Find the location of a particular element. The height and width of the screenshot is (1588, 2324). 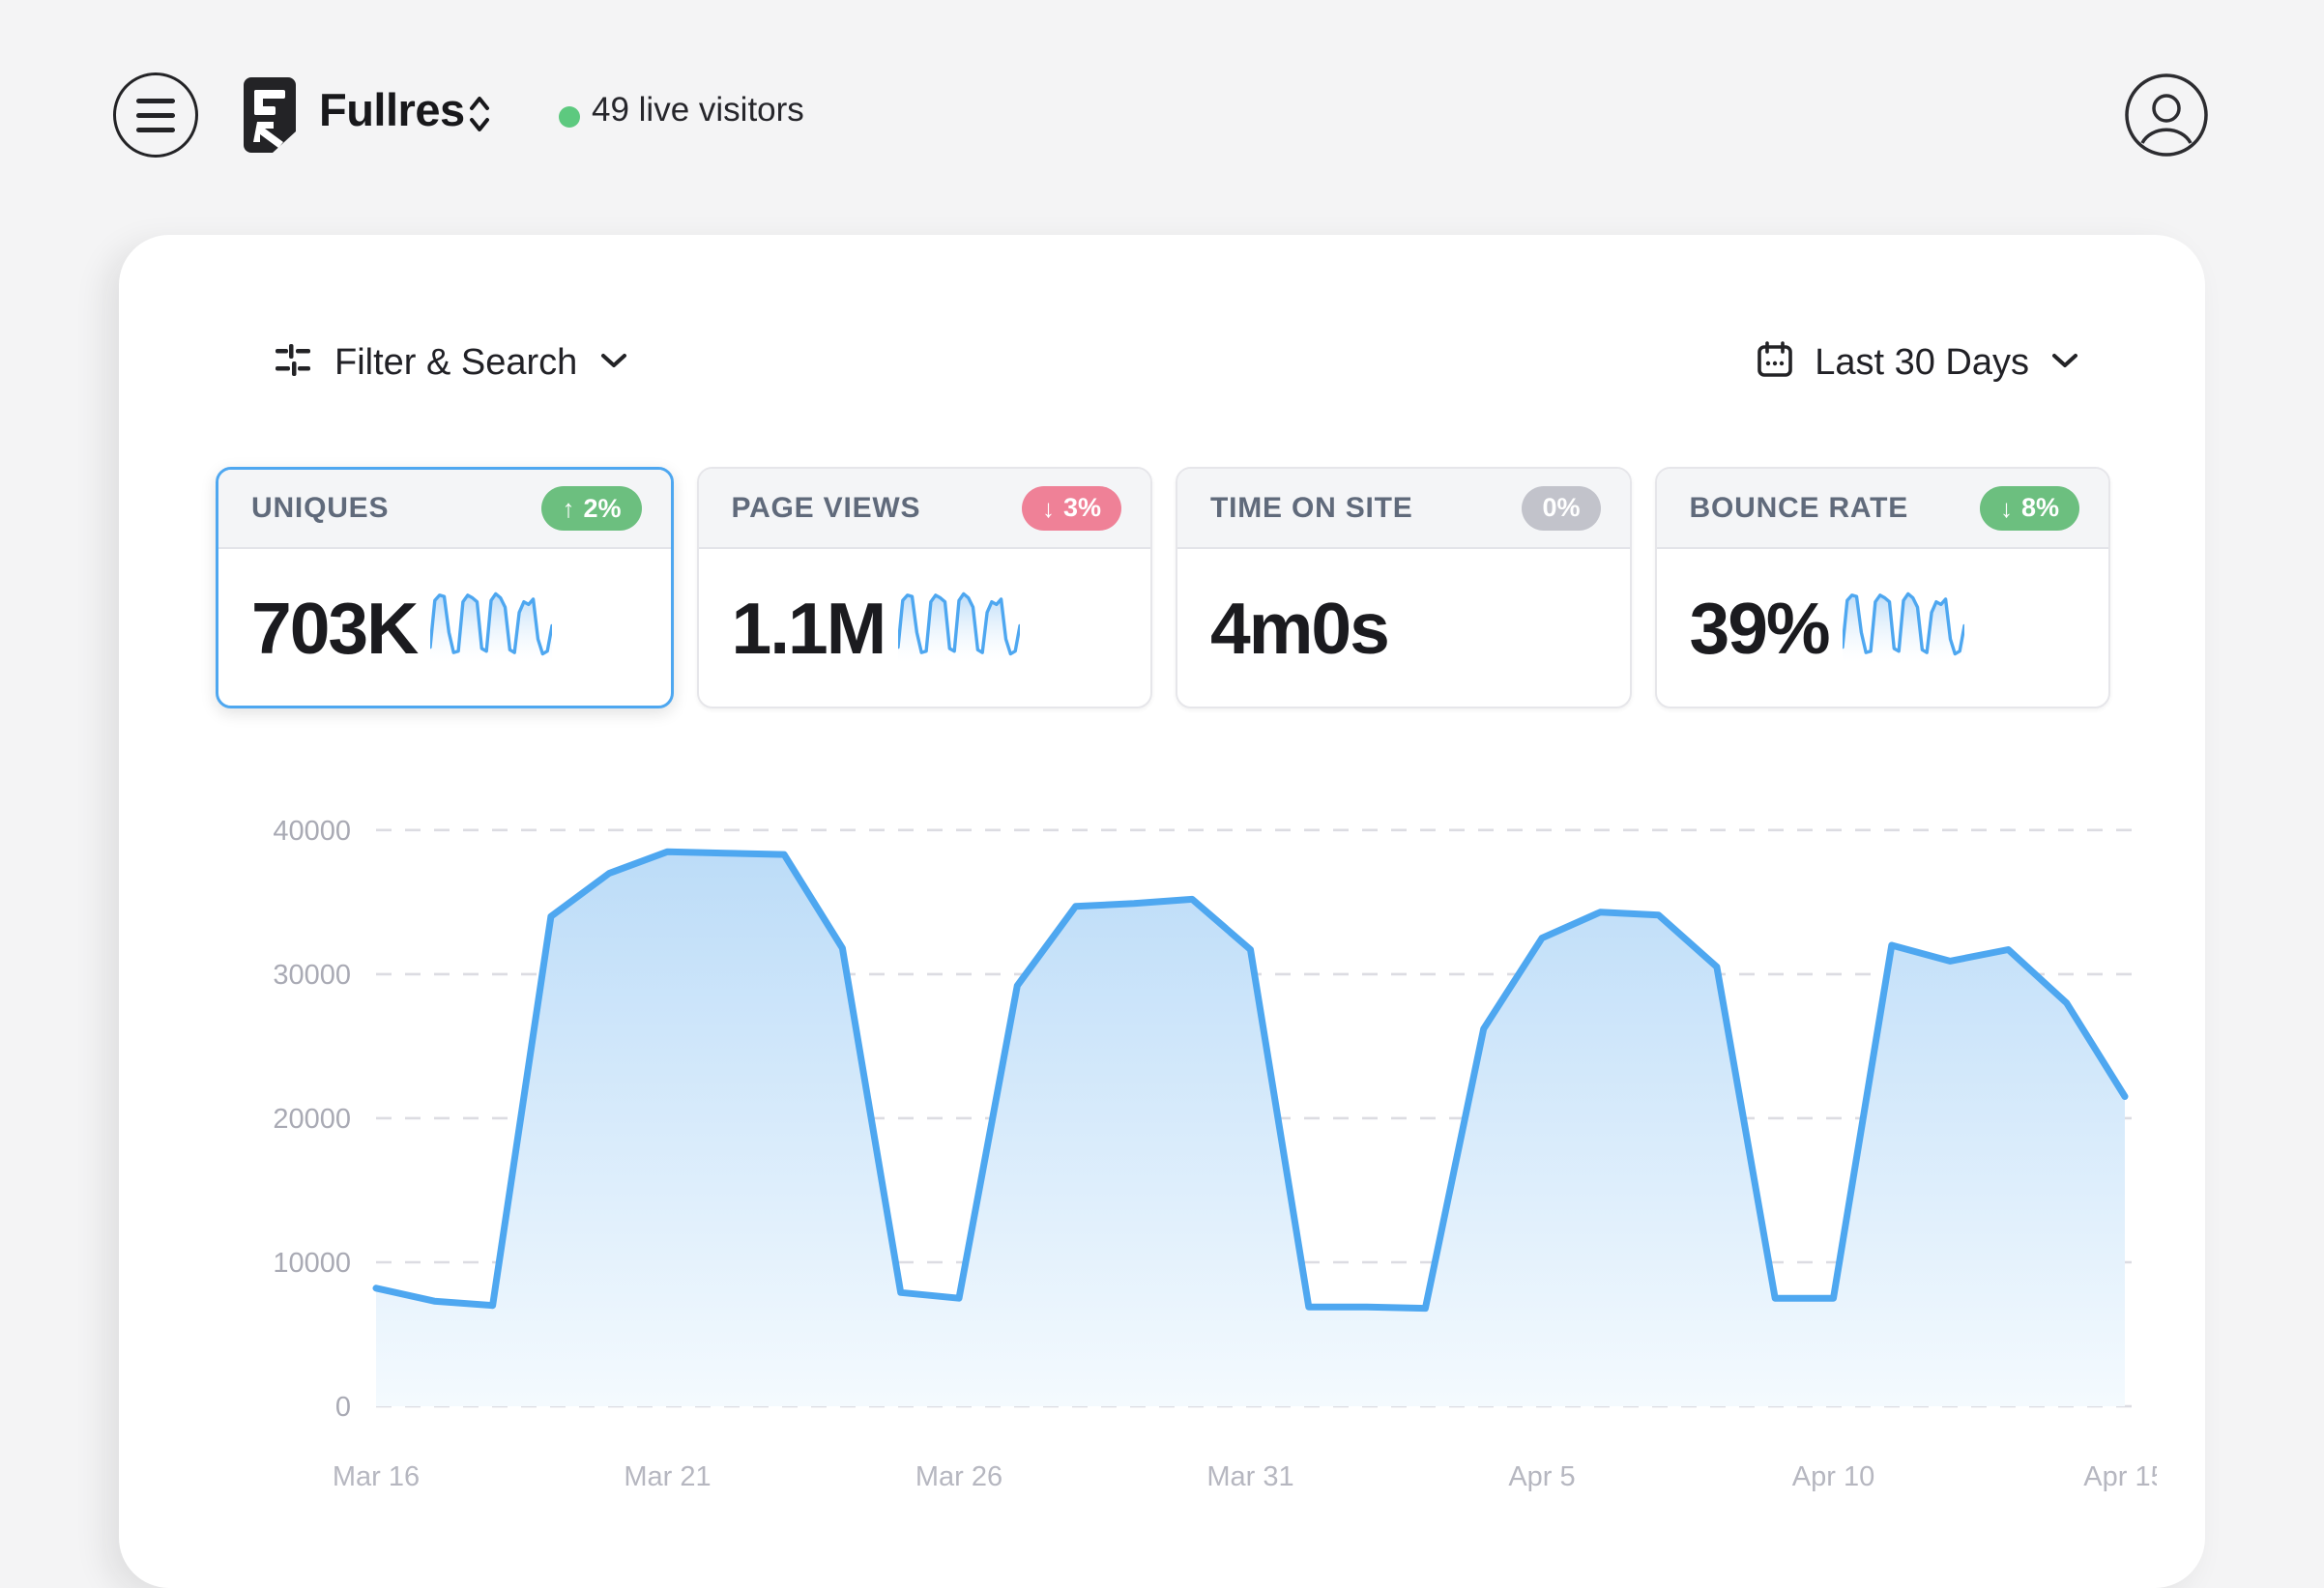

filter-search-label: Filter & Search is located at coordinates (456, 362).